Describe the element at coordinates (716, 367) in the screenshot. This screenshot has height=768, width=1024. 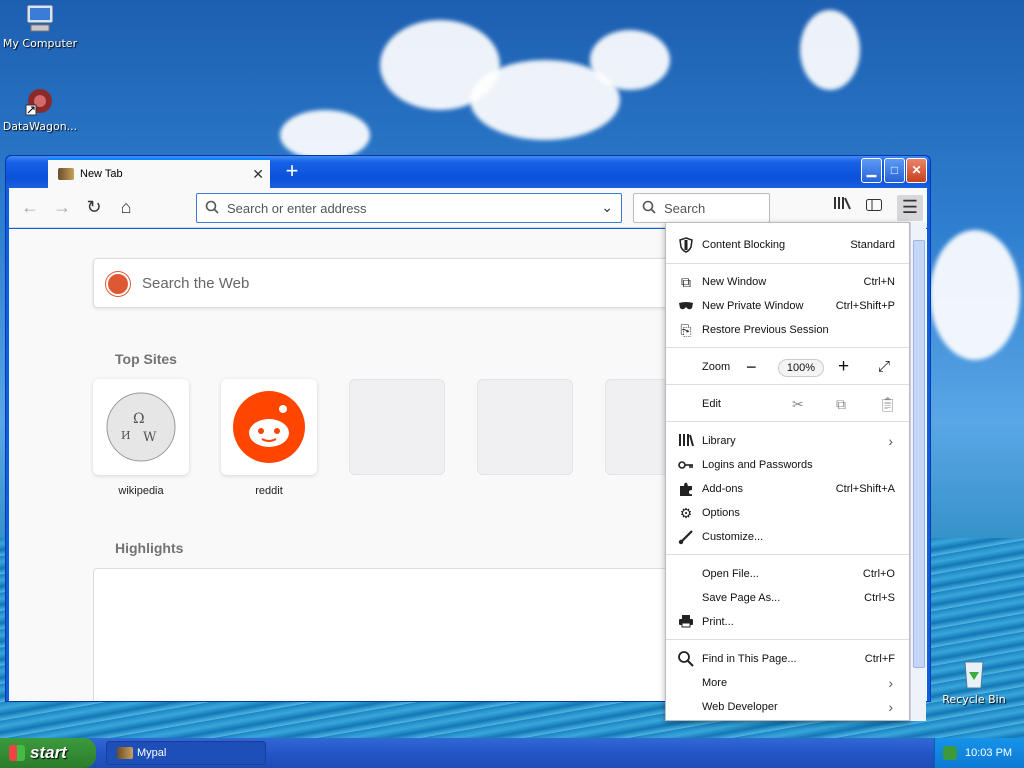
I see `menu-item-label: Zoom` at that location.